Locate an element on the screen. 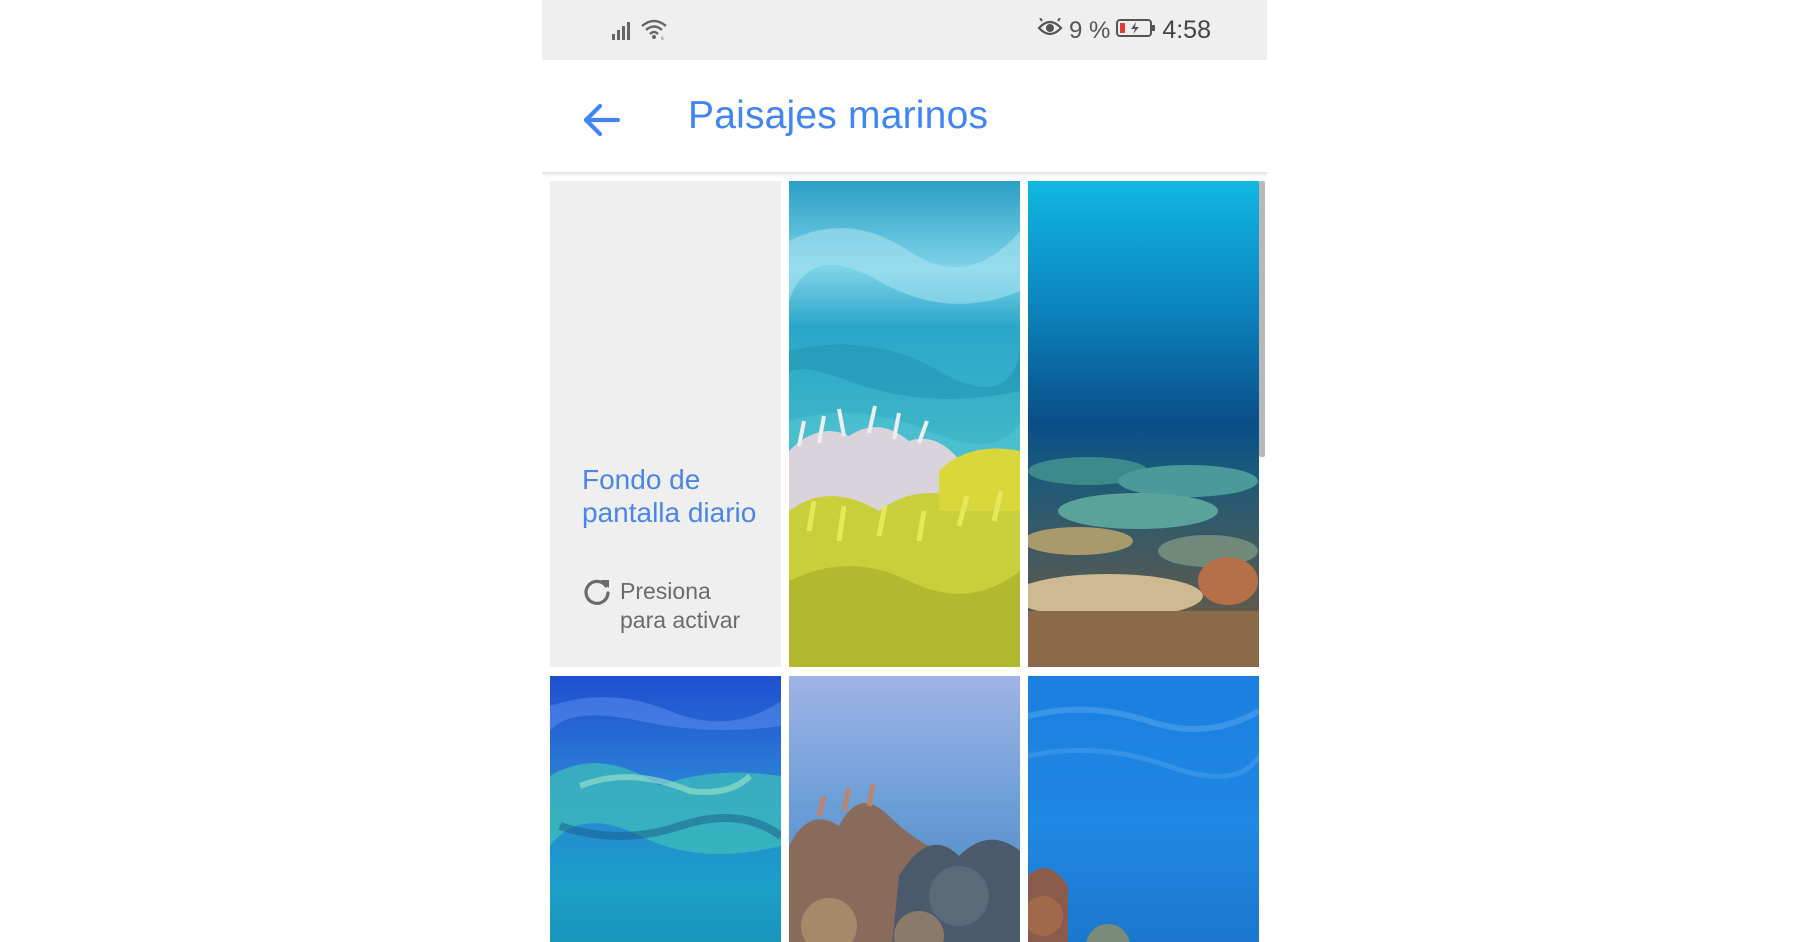 Image resolution: width=1800 pixels, height=942 pixels. refresh-icon is located at coordinates (597, 592).